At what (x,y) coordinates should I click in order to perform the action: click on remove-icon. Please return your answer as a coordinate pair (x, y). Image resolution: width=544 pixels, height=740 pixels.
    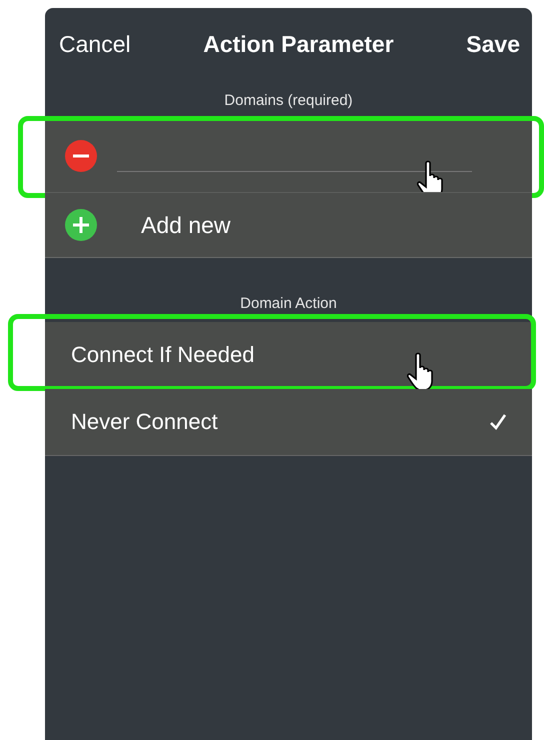
    Looking at the image, I should click on (81, 156).